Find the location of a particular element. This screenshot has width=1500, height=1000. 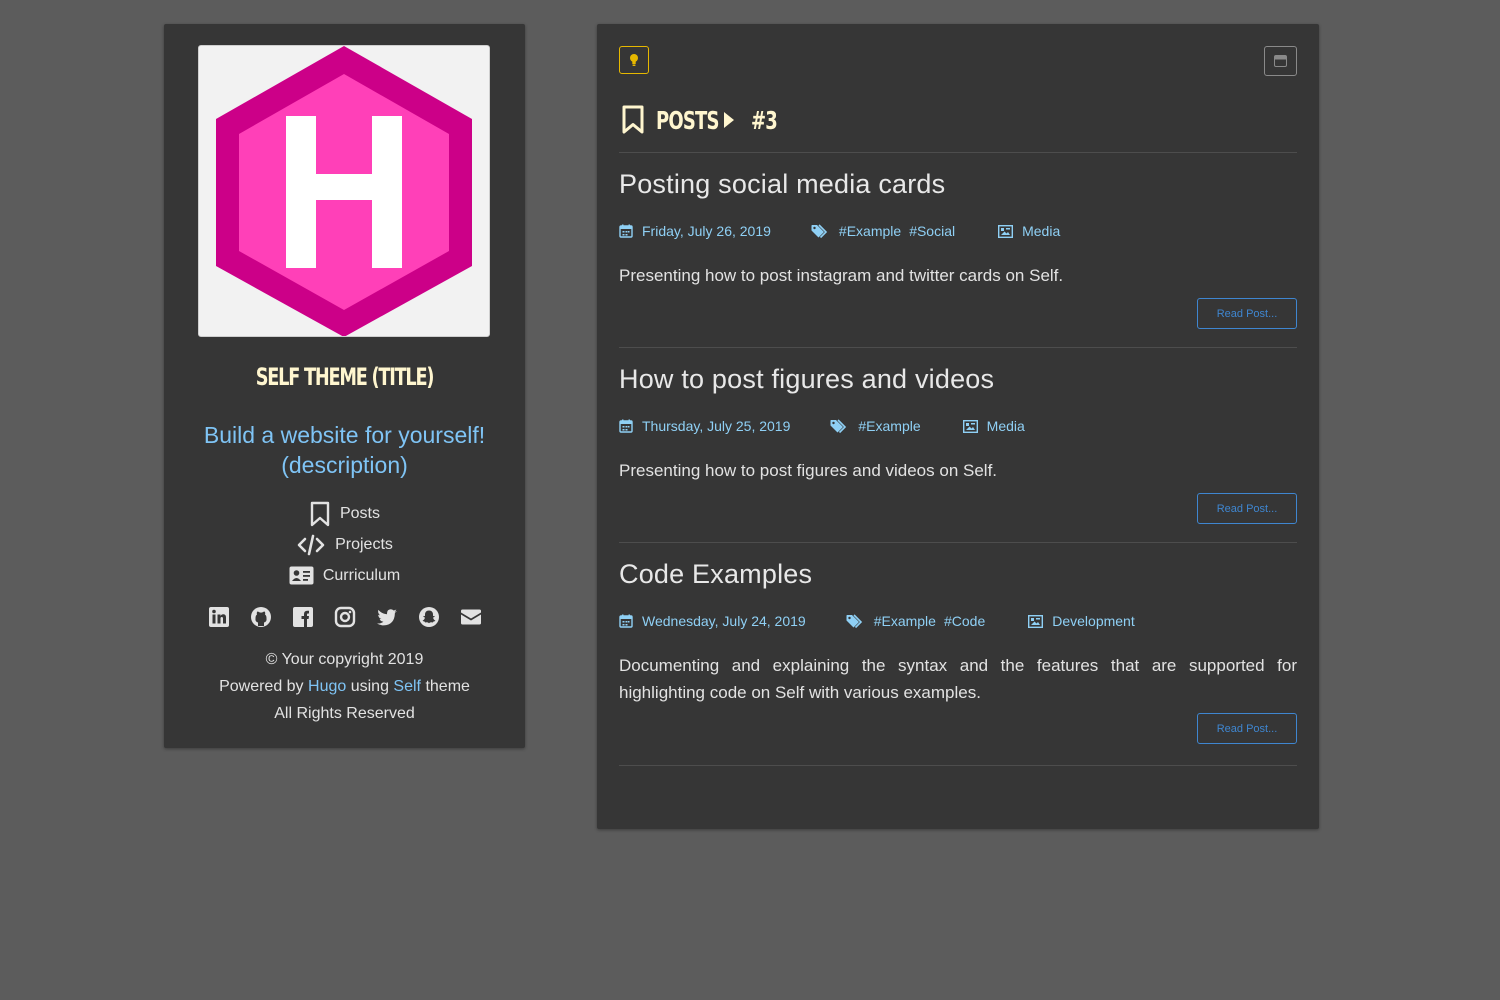

github-icon is located at coordinates (261, 617).